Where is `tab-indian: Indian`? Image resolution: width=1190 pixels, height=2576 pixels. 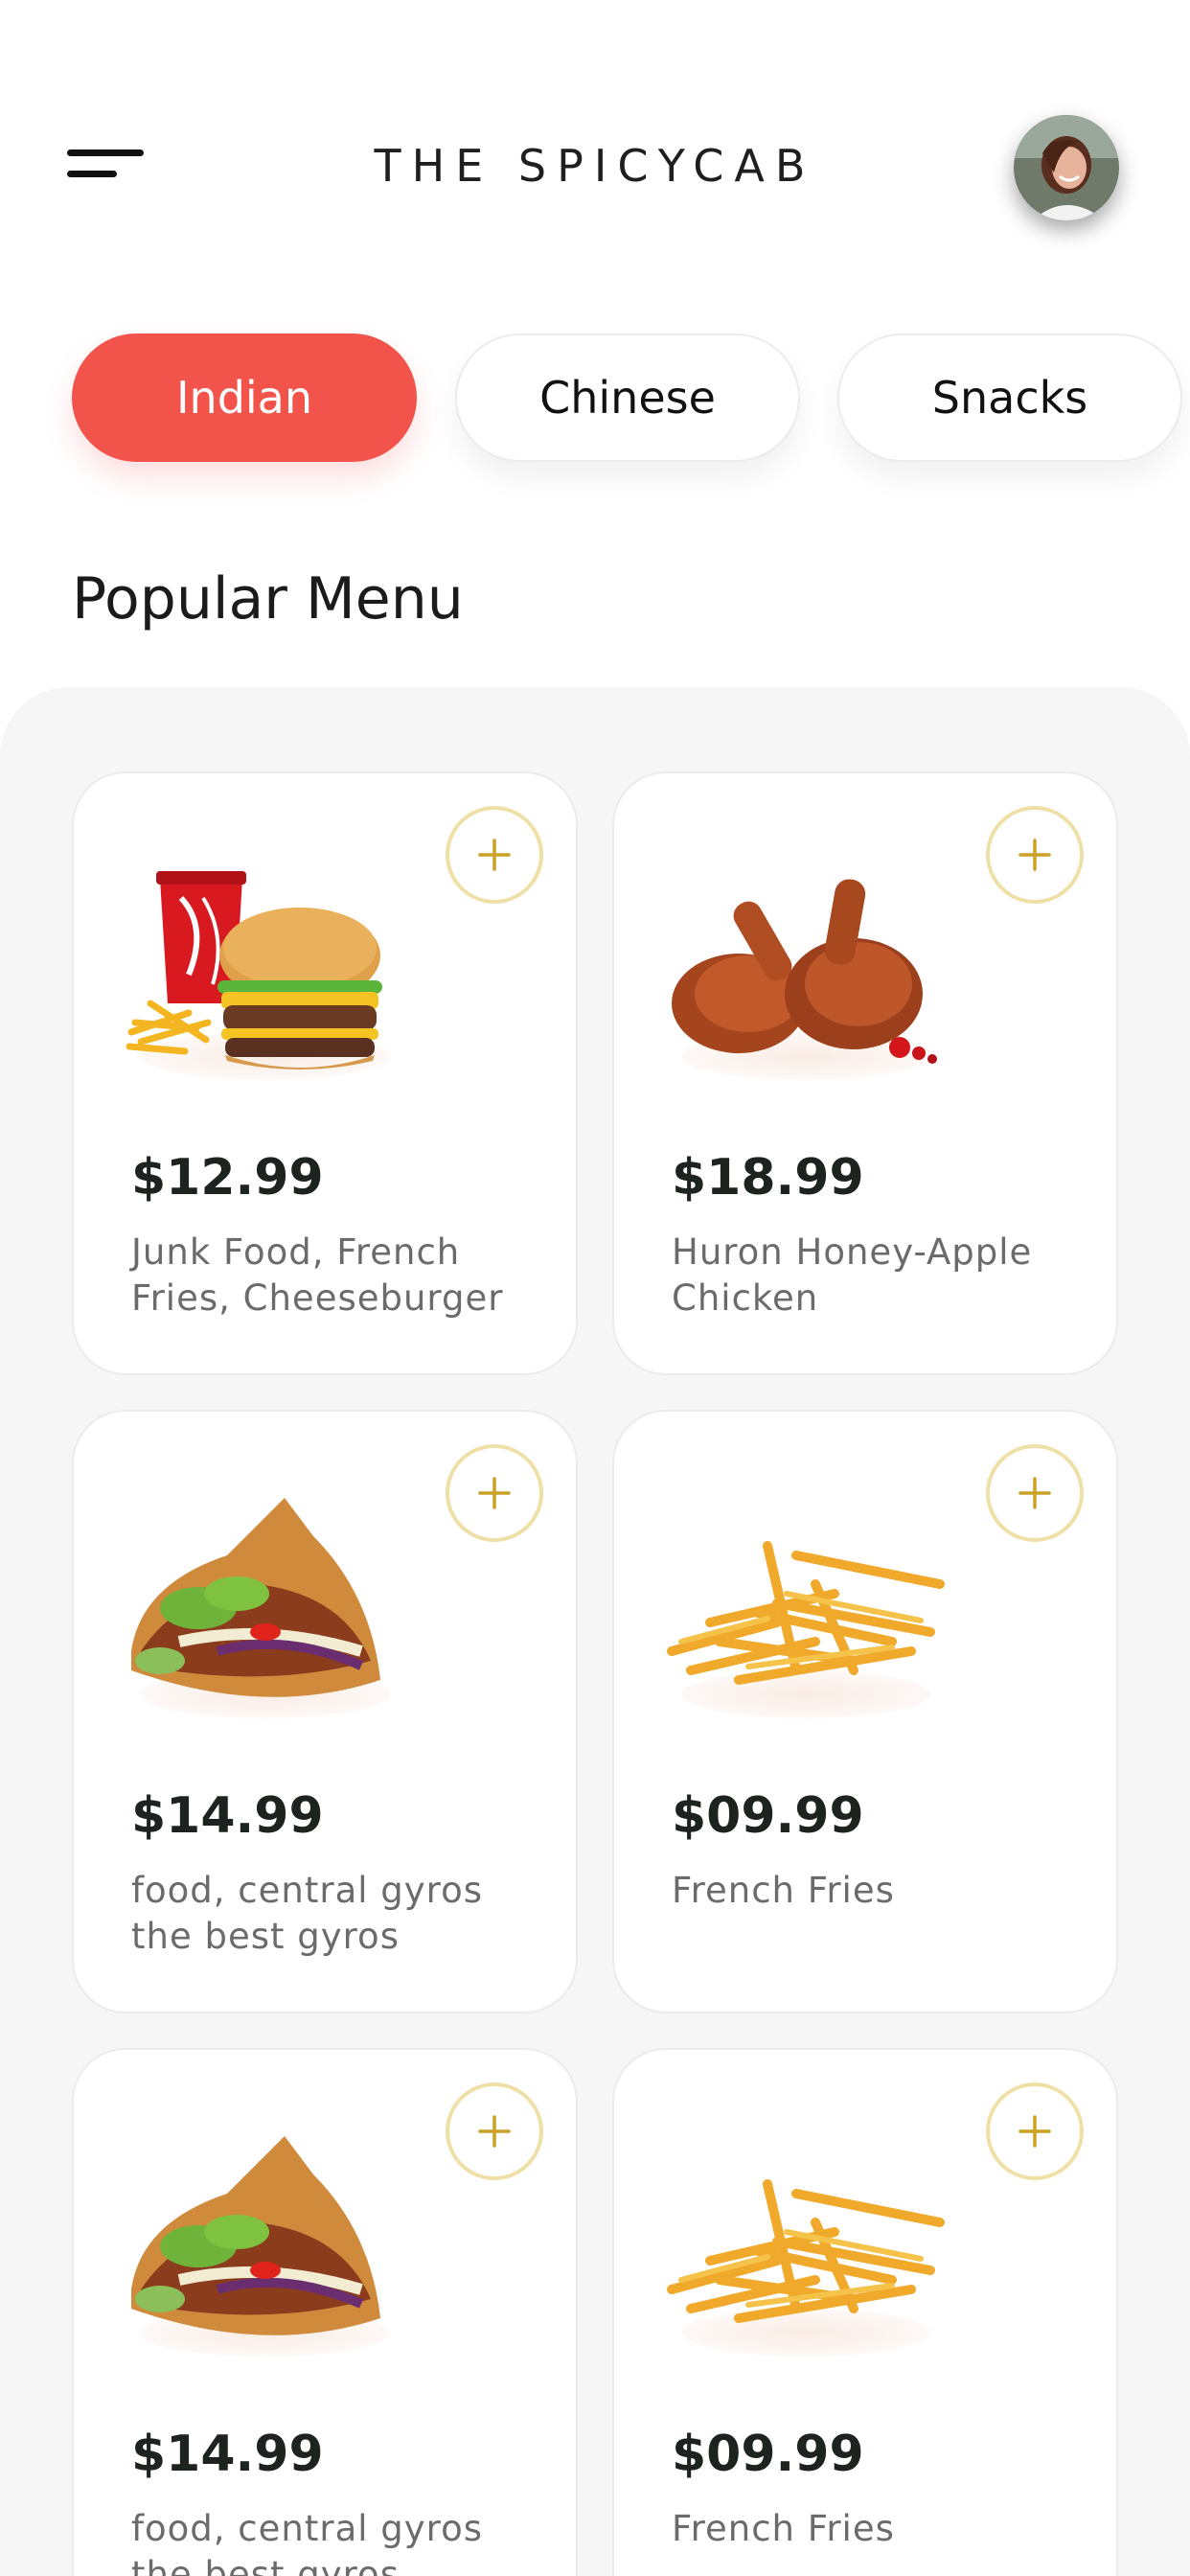 tab-indian: Indian is located at coordinates (245, 398).